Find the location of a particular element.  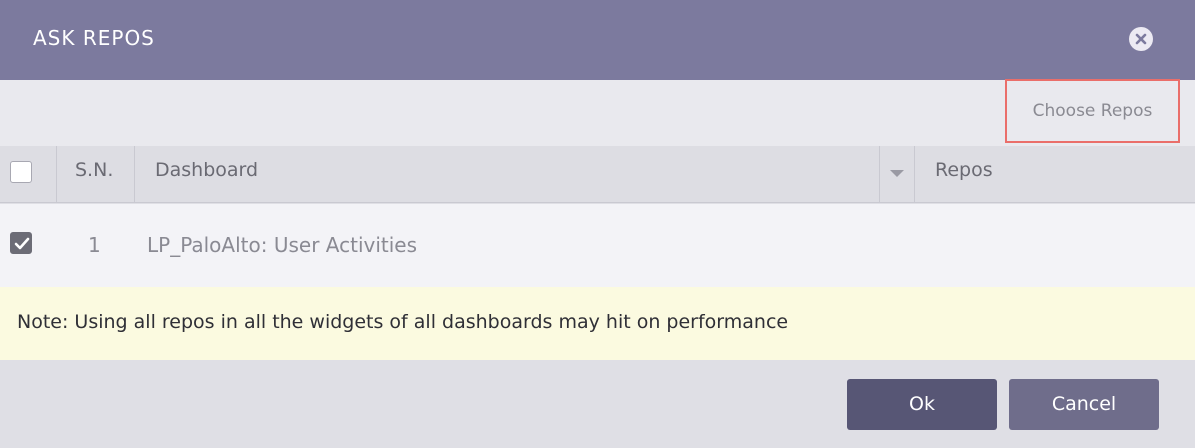

checkmark-icon is located at coordinates (22, 243).